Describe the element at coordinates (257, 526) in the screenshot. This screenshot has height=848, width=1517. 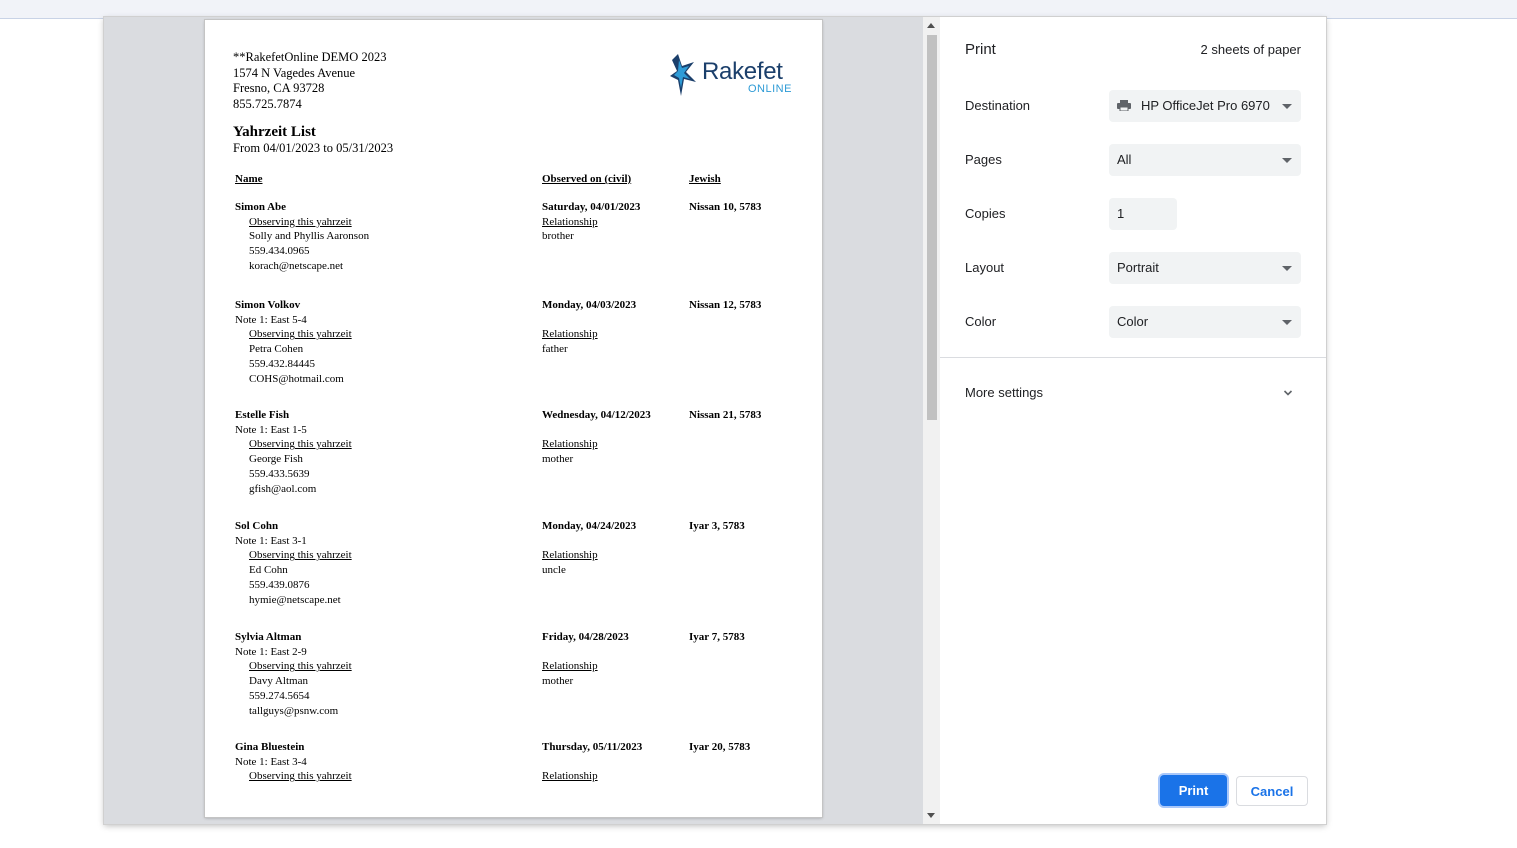
I see `deceased-name: Sol Cohn` at that location.